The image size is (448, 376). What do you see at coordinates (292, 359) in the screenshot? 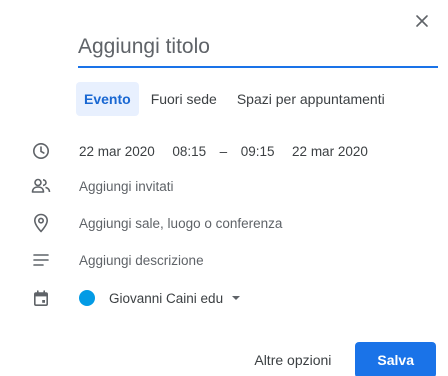
I see `more-options-button: Altre opzioni` at bounding box center [292, 359].